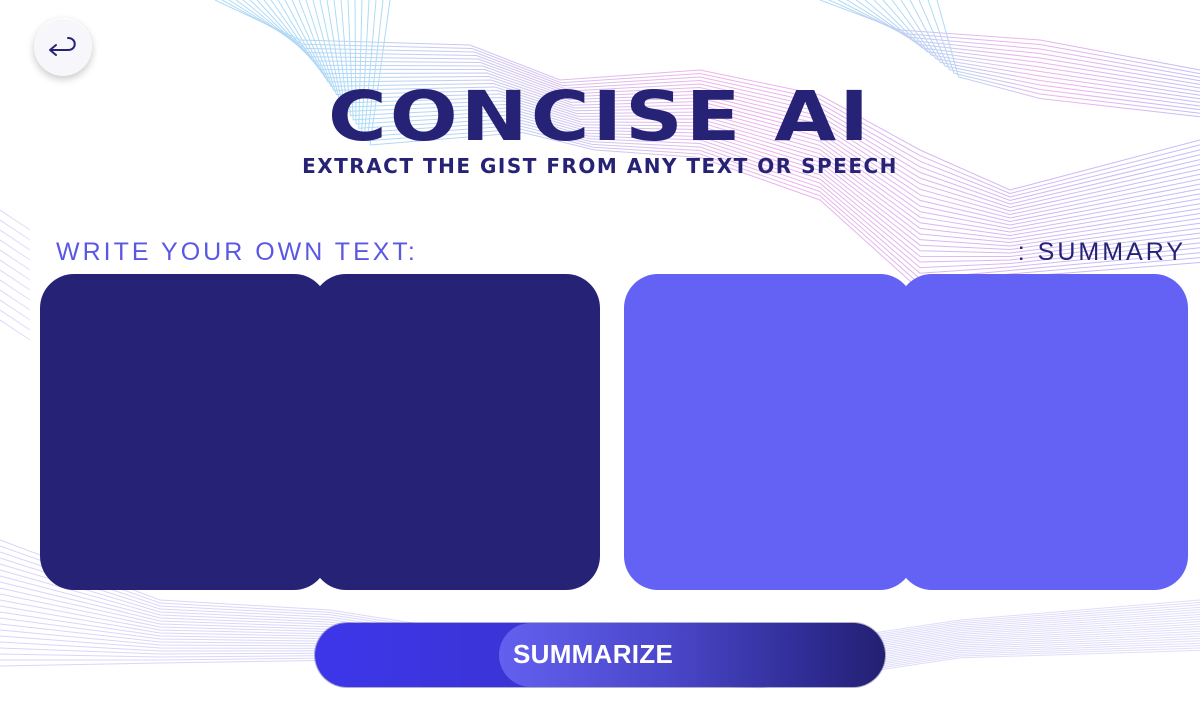  I want to click on page-subtitle: EXTRACT THE GIST FROM ANY TEXT OR SPEECH, so click(600, 166).